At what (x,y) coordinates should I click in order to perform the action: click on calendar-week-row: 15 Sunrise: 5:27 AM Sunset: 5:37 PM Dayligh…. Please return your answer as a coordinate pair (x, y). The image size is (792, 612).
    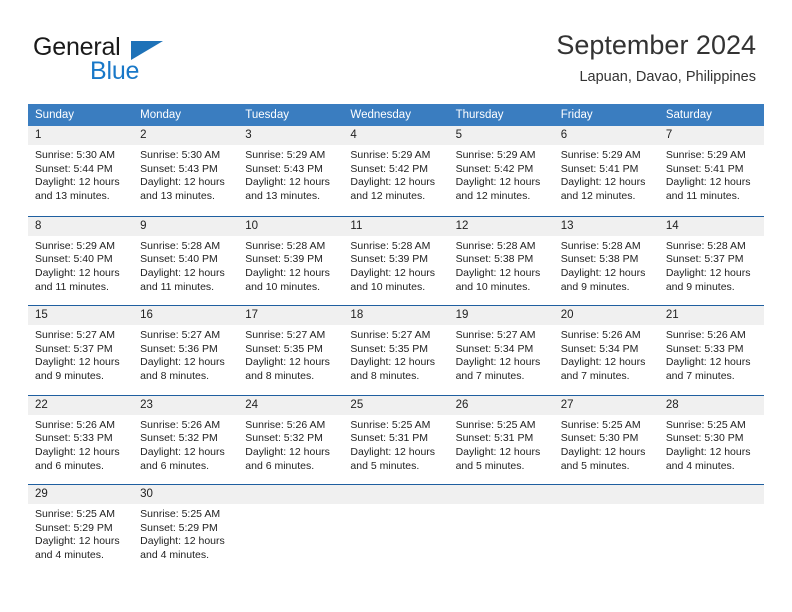
    Looking at the image, I should click on (396, 350).